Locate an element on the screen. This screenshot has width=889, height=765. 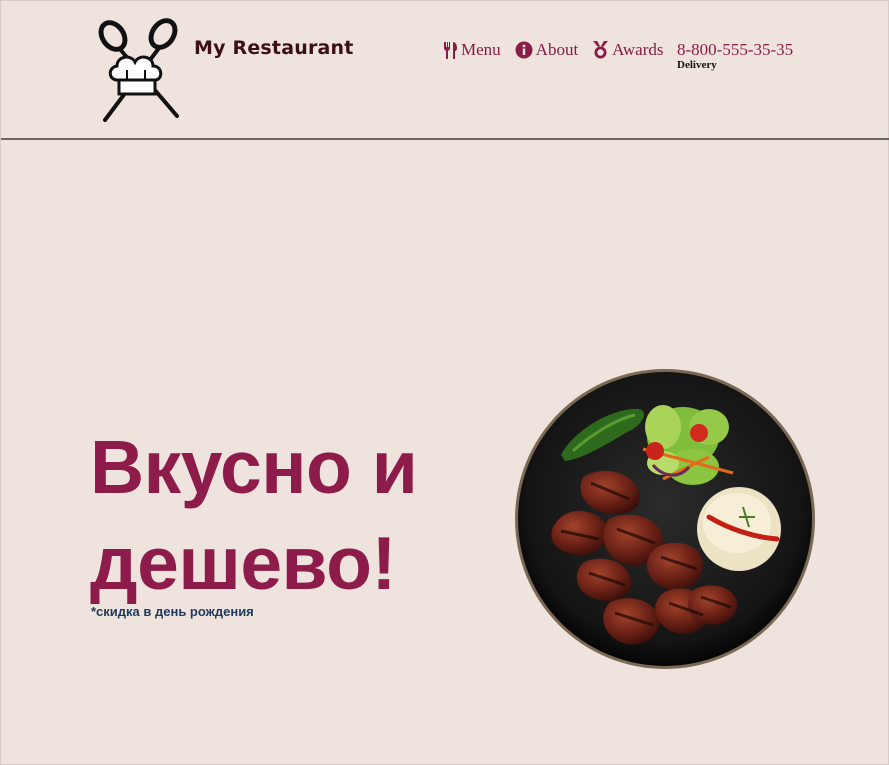
main-nav: Menu About Awards is located at coordinates (560, 50).